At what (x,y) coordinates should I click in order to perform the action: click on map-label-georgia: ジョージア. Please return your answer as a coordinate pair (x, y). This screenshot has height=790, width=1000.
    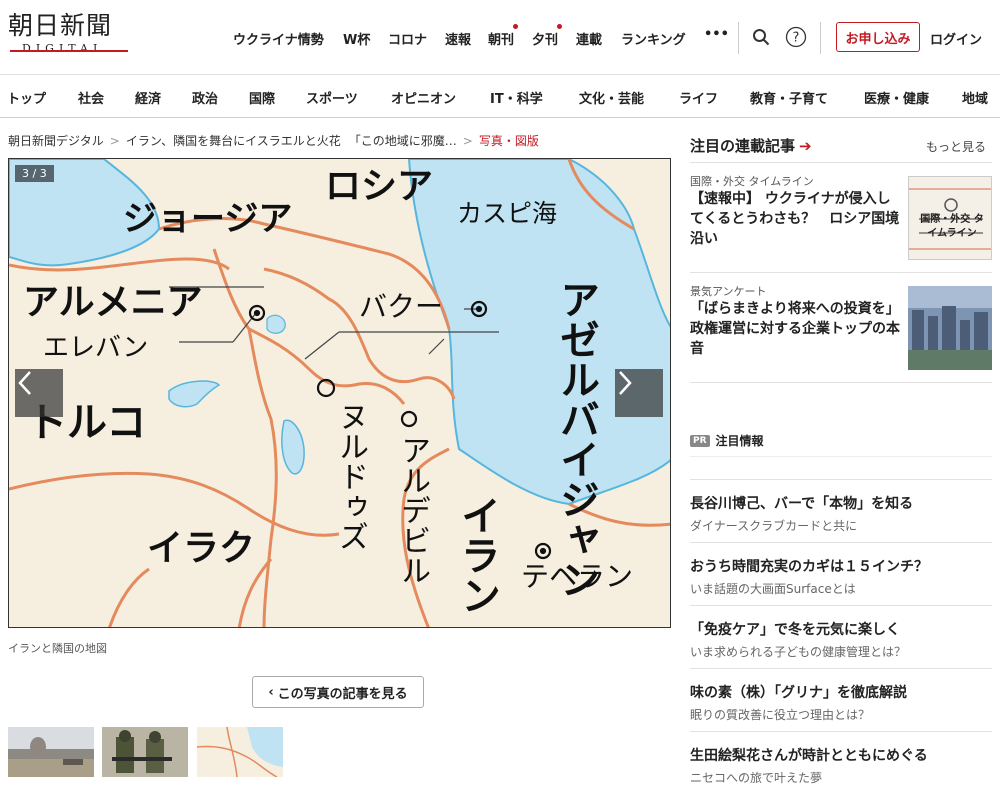
    Looking at the image, I should click on (208, 219).